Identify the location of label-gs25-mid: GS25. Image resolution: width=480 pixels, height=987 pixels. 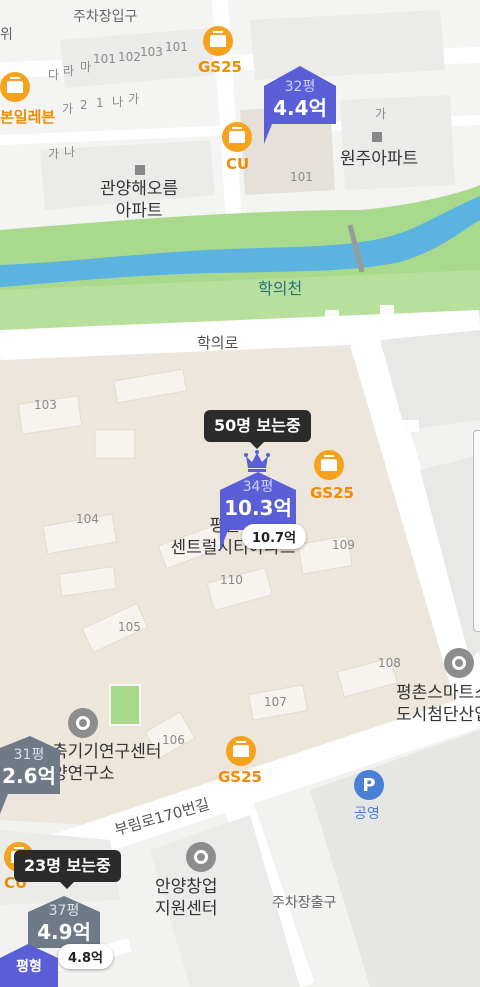
(332, 493).